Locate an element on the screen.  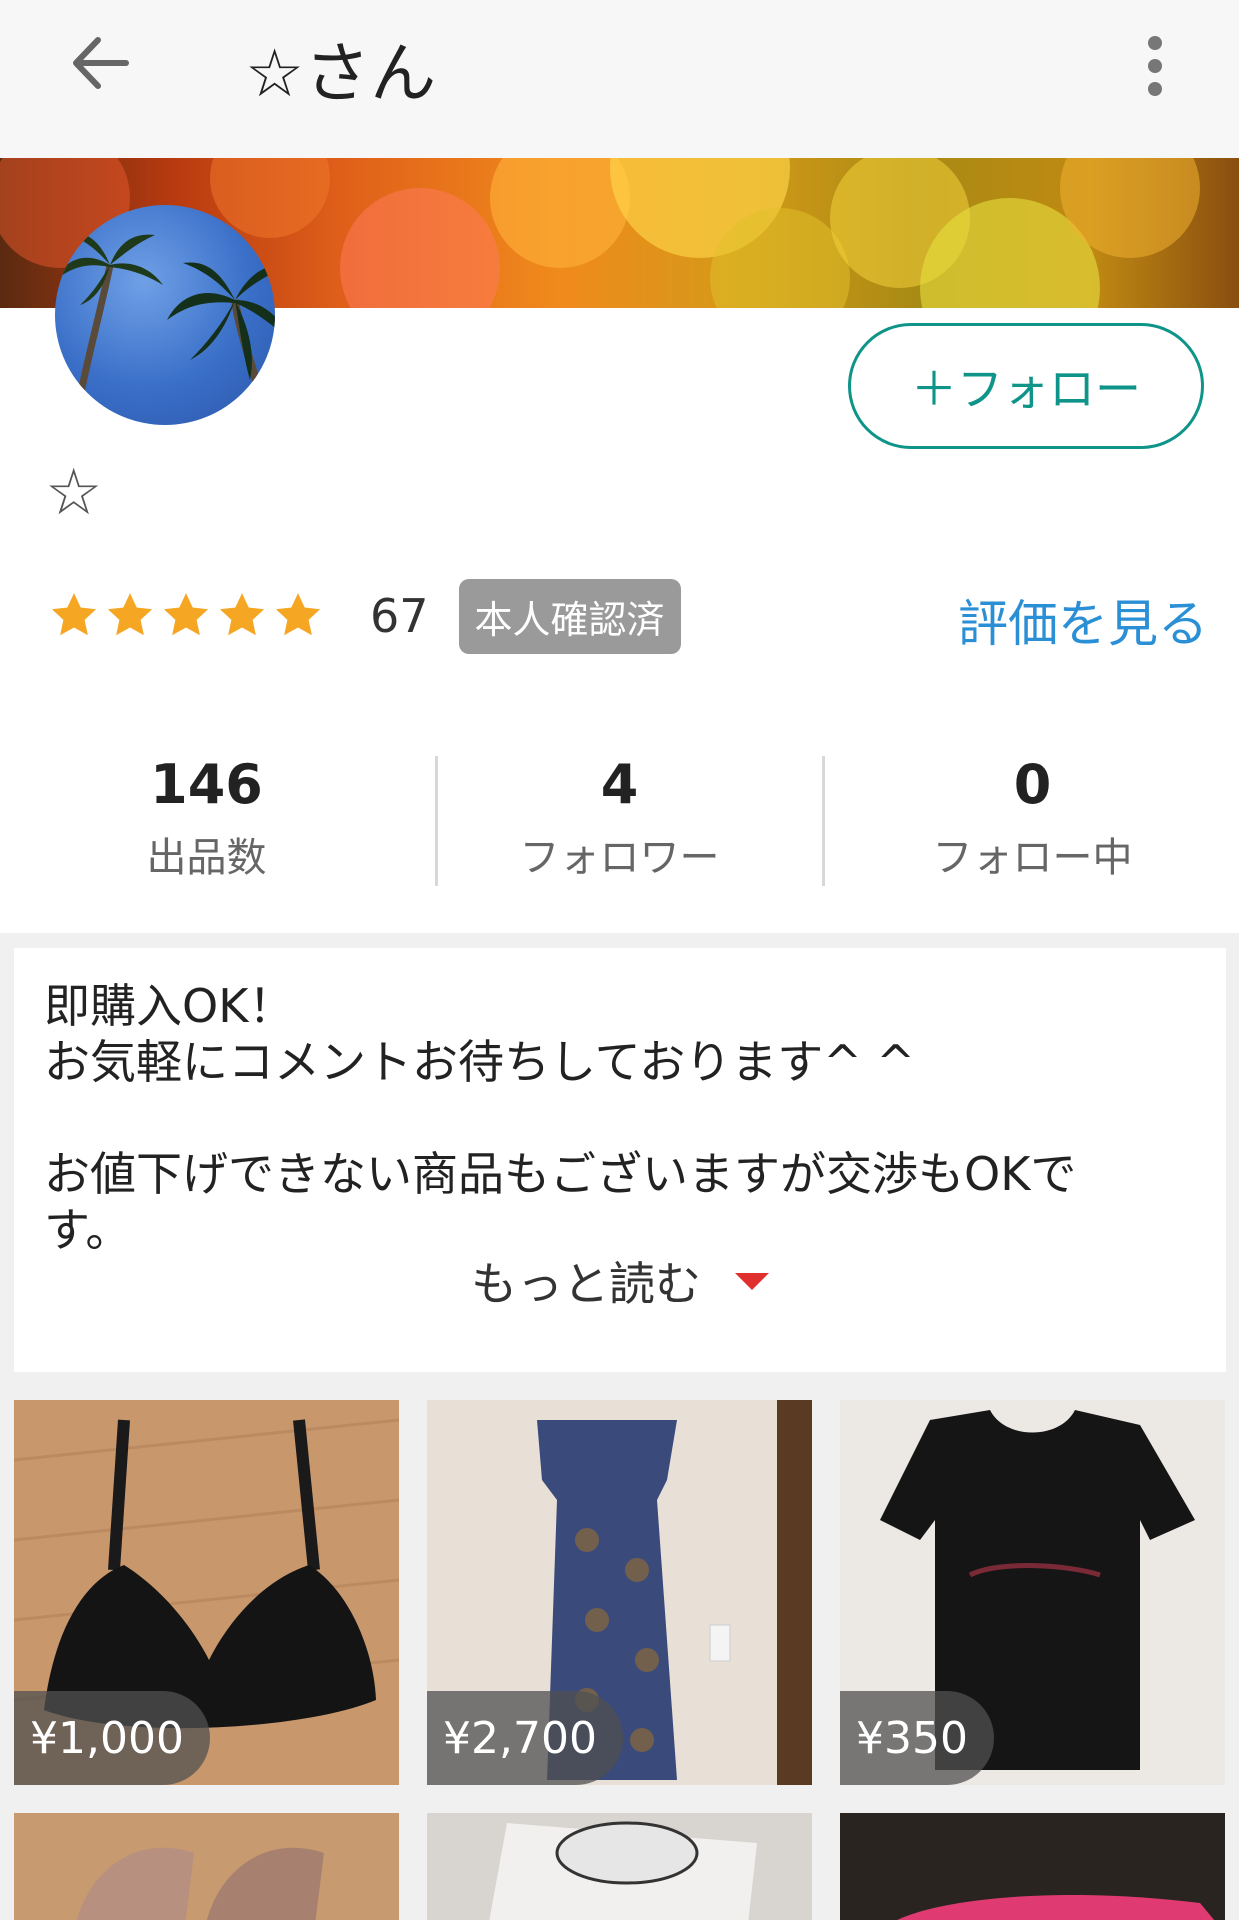
stat-label: 出品数 is located at coordinates (206, 858).